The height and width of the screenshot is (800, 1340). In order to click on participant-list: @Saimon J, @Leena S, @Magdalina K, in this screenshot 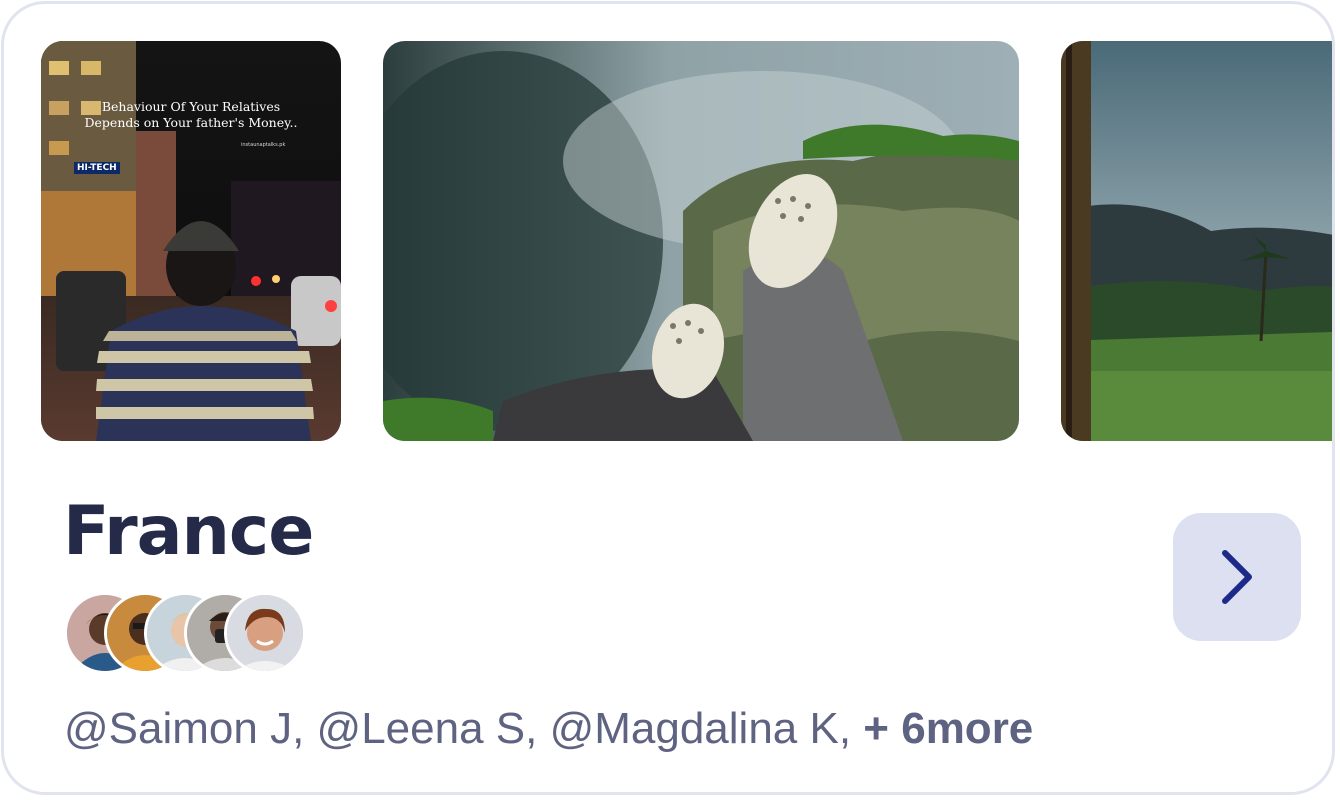, I will do `click(464, 728)`.